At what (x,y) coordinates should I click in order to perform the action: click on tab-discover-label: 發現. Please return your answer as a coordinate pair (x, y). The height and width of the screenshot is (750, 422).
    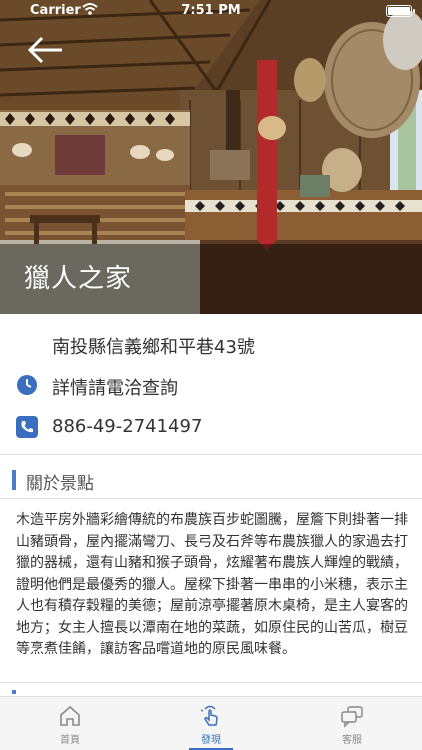
    Looking at the image, I should click on (211, 740).